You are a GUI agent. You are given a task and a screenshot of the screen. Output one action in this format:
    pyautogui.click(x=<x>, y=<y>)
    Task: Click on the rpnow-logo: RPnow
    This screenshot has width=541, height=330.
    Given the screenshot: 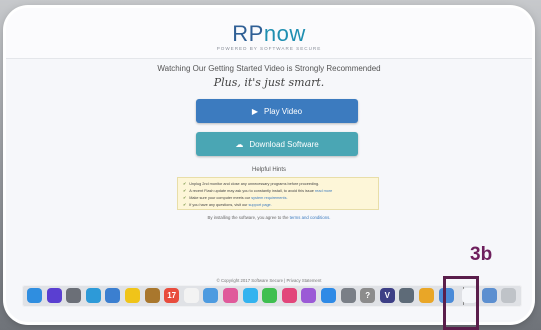 What is the action you would take?
    pyautogui.click(x=269, y=34)
    